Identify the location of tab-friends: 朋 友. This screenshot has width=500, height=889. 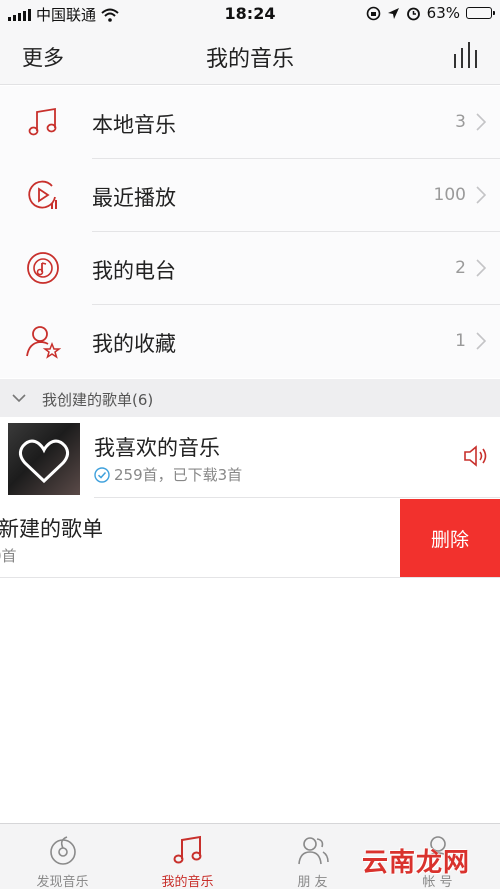
(312, 856).